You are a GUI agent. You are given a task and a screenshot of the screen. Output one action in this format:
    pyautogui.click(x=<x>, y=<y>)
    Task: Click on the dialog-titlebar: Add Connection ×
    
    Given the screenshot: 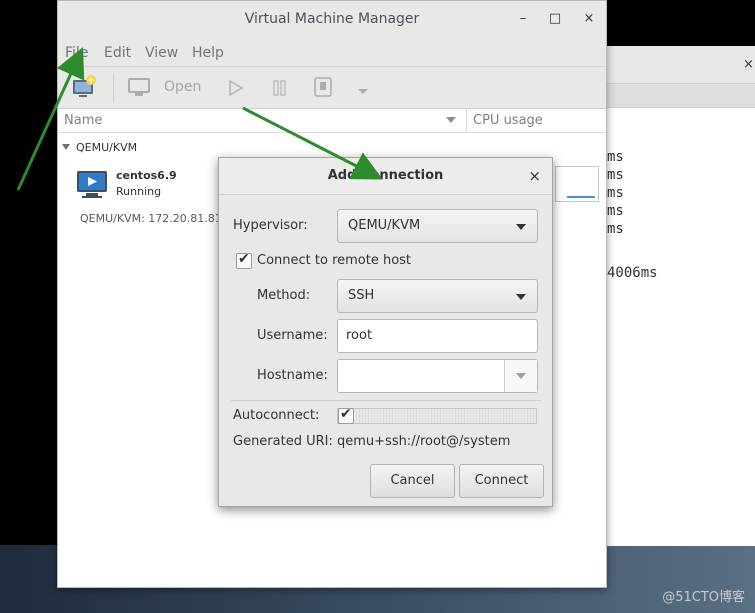 What is the action you would take?
    pyautogui.click(x=385, y=176)
    